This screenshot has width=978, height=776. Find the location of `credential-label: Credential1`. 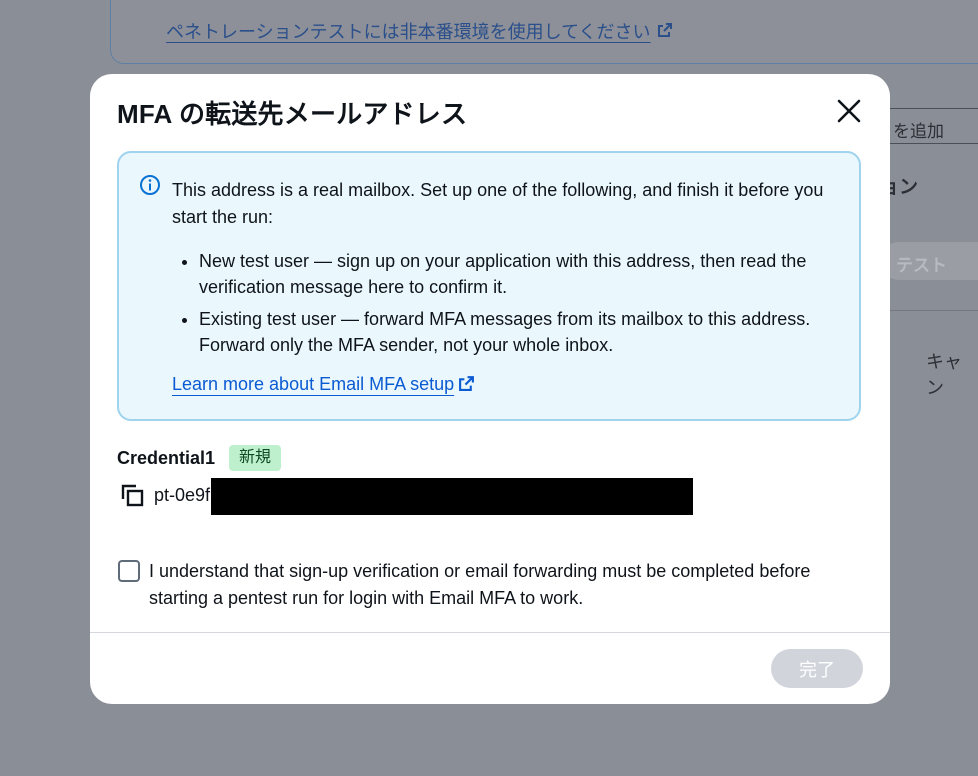

credential-label: Credential1 is located at coordinates (166, 458).